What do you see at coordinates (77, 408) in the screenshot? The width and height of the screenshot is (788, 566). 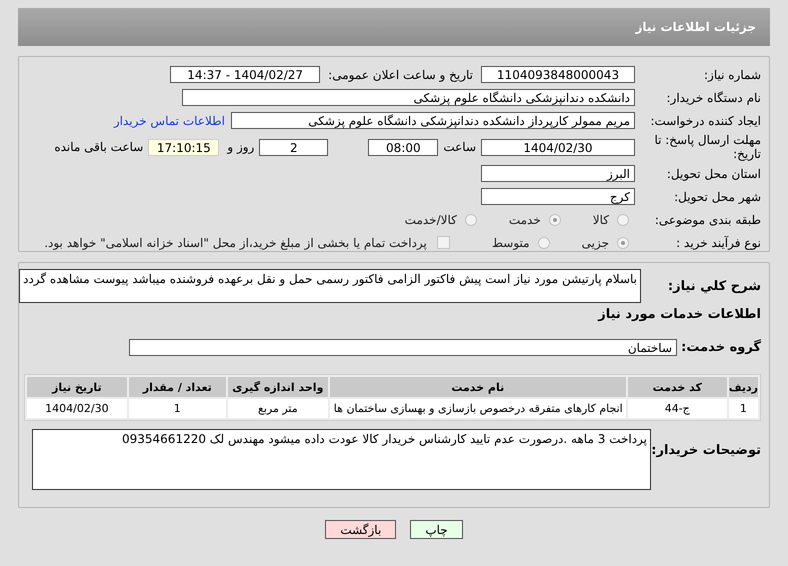 I see `table-cell: 1404/02/30` at bounding box center [77, 408].